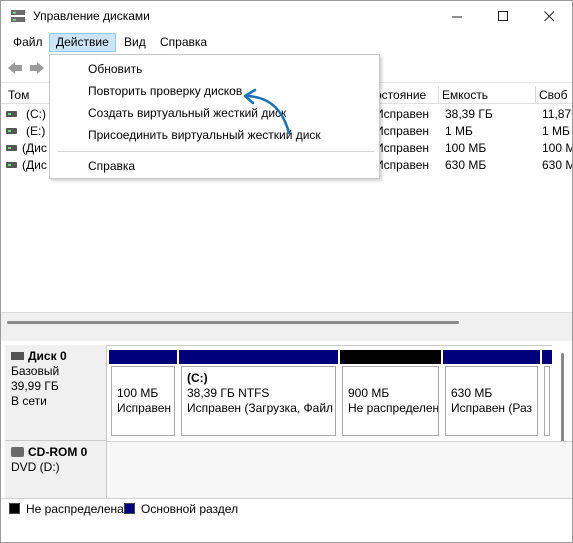 Image resolution: width=573 pixels, height=543 pixels. Describe the element at coordinates (547, 401) in the screenshot. I see `partition-box` at that location.